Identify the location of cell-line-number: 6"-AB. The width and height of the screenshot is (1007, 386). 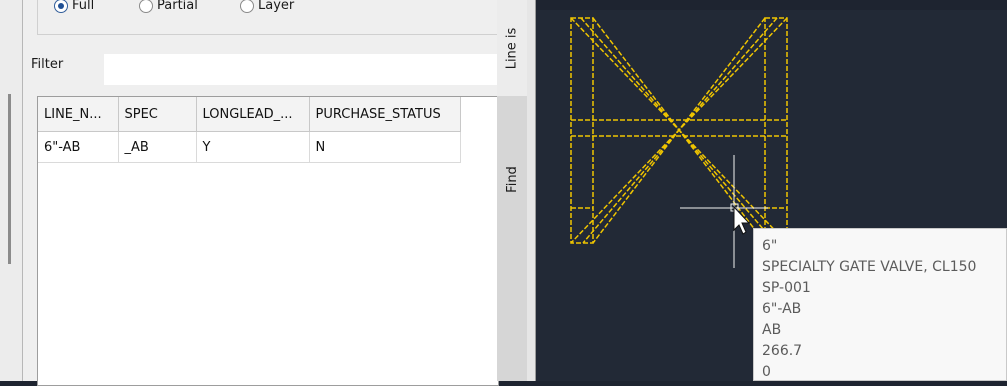
(78, 147).